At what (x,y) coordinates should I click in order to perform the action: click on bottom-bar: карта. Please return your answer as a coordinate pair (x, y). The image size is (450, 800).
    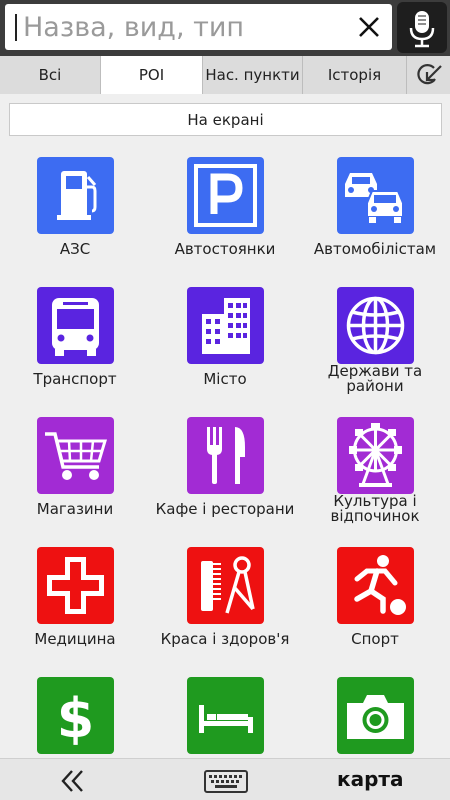
    Looking at the image, I should click on (225, 779).